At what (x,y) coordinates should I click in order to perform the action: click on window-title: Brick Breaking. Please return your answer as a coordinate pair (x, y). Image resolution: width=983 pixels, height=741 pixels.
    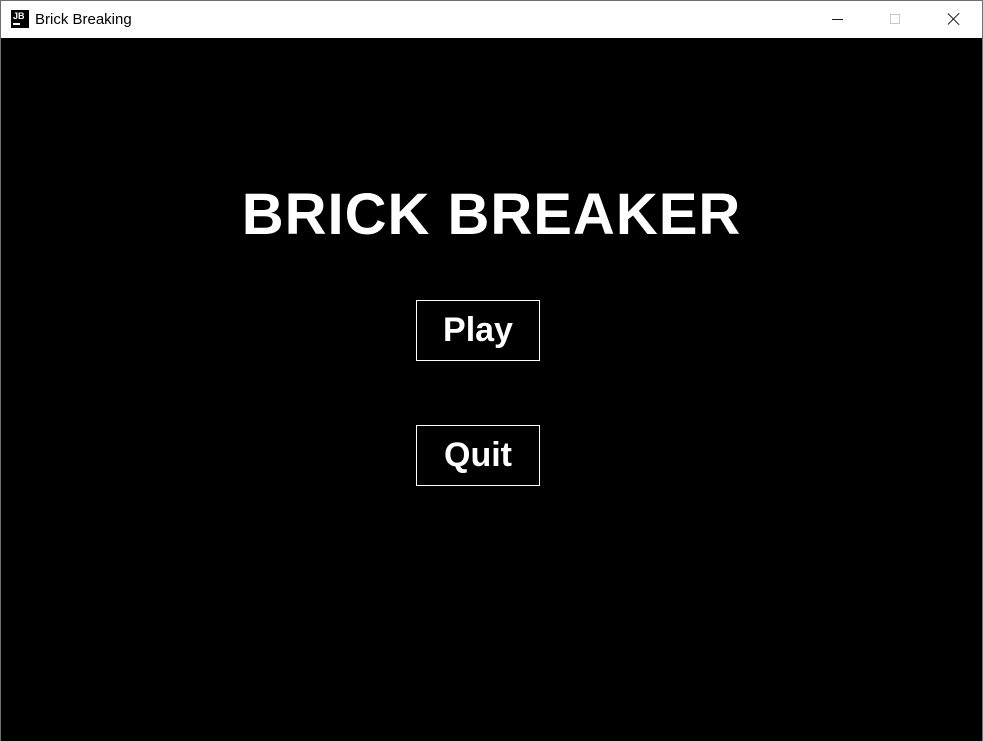
    Looking at the image, I should click on (83, 19).